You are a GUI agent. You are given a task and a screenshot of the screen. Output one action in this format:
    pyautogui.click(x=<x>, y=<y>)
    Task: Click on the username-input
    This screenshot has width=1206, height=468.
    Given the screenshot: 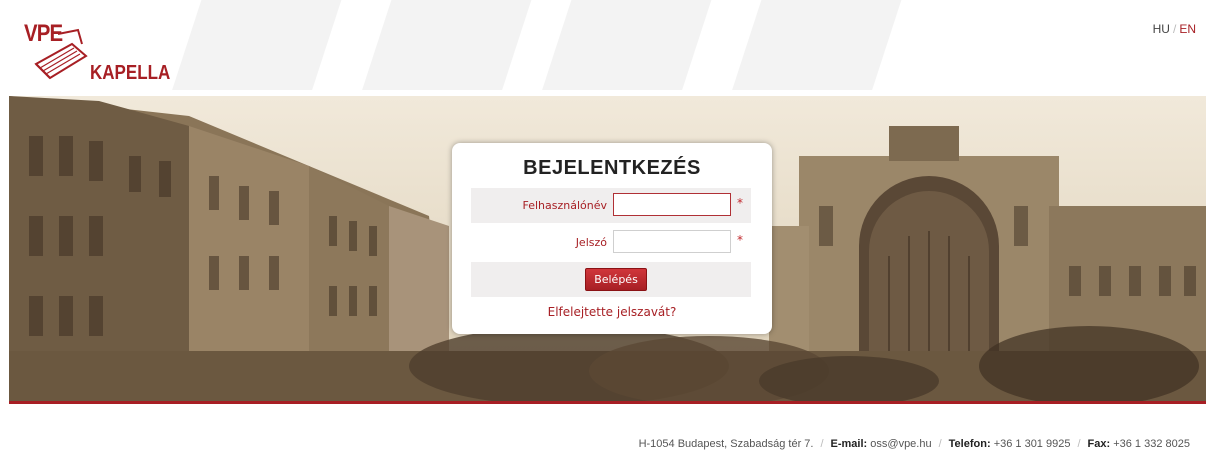 What is the action you would take?
    pyautogui.click(x=672, y=204)
    